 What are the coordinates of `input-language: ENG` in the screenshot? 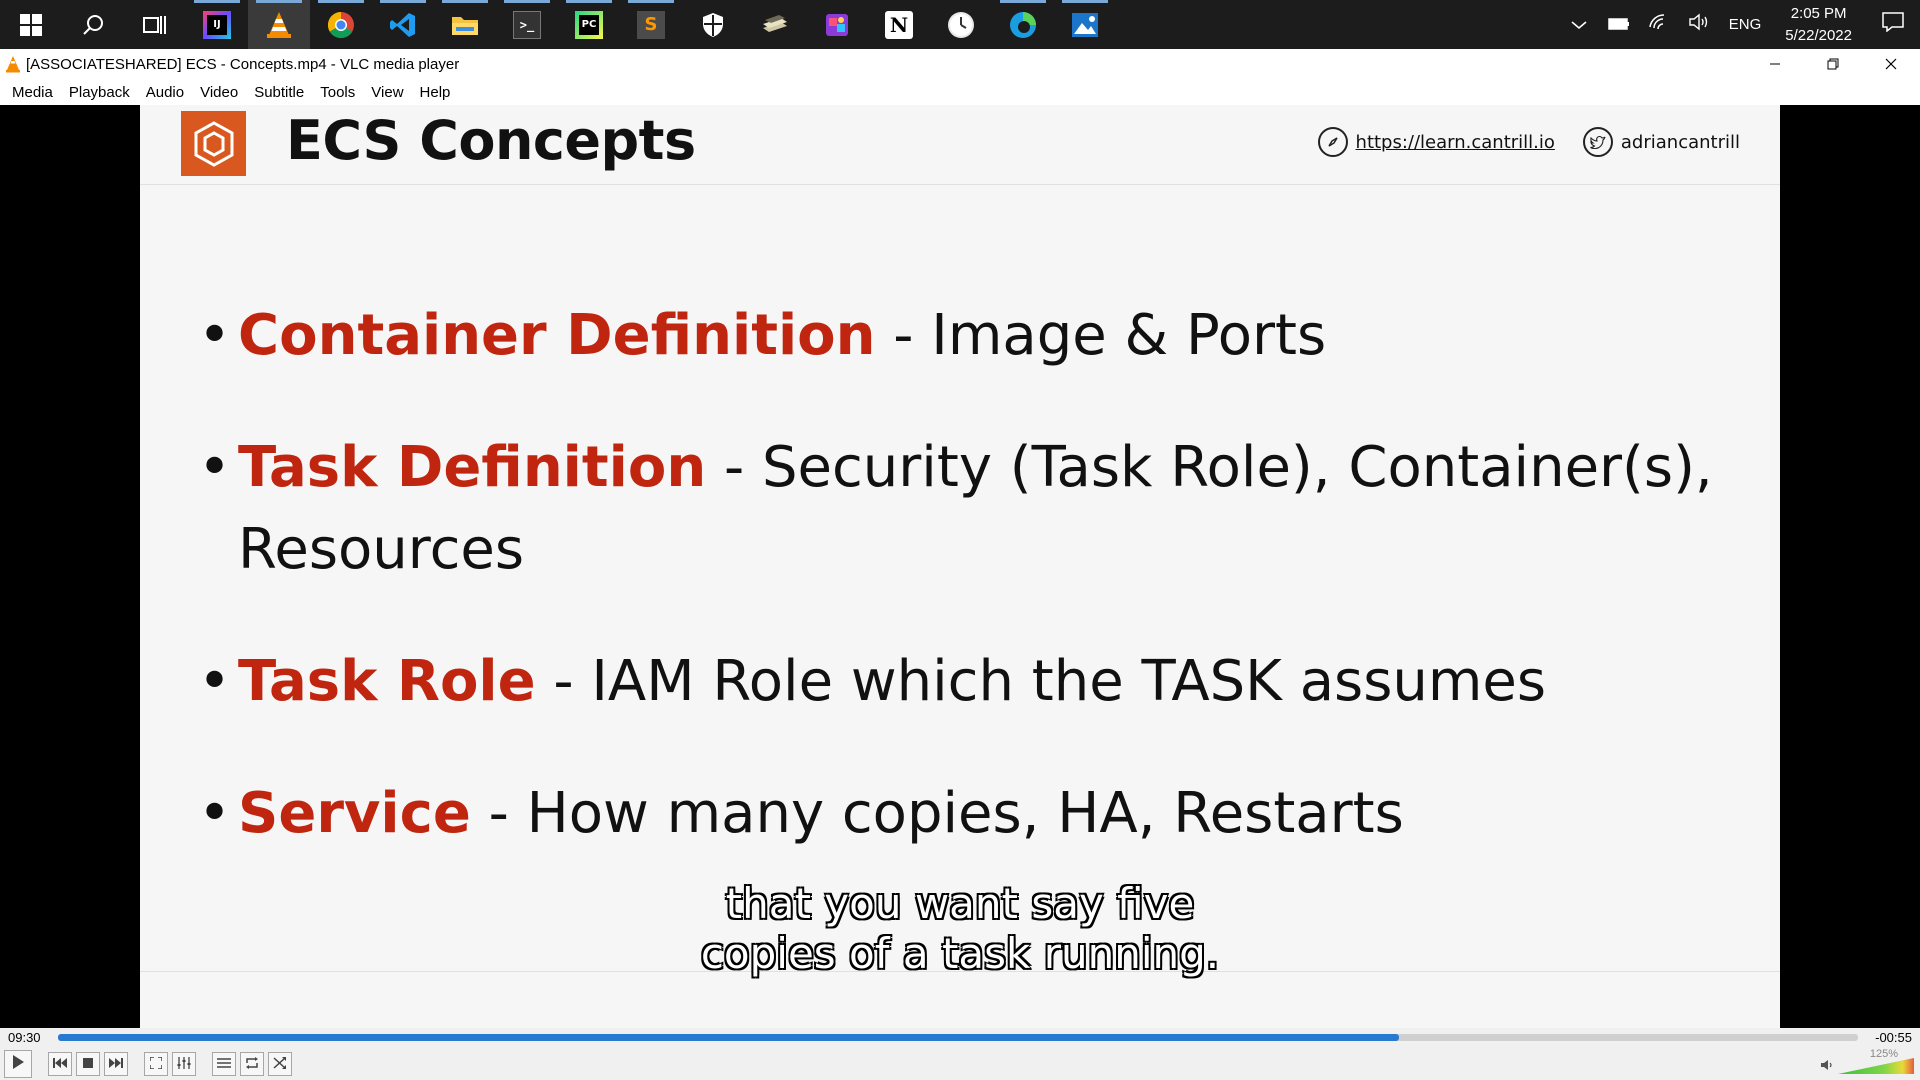 It's located at (1745, 24).